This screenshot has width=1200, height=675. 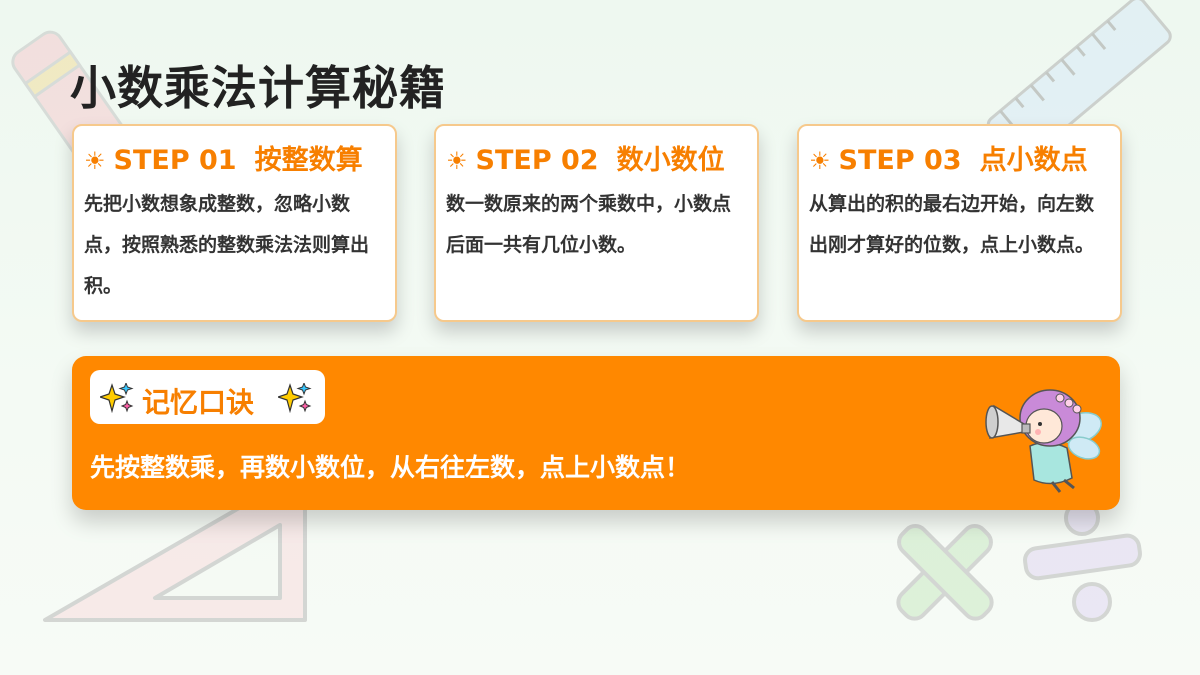 I want to click on step-name: 数小数位, so click(x=670, y=160).